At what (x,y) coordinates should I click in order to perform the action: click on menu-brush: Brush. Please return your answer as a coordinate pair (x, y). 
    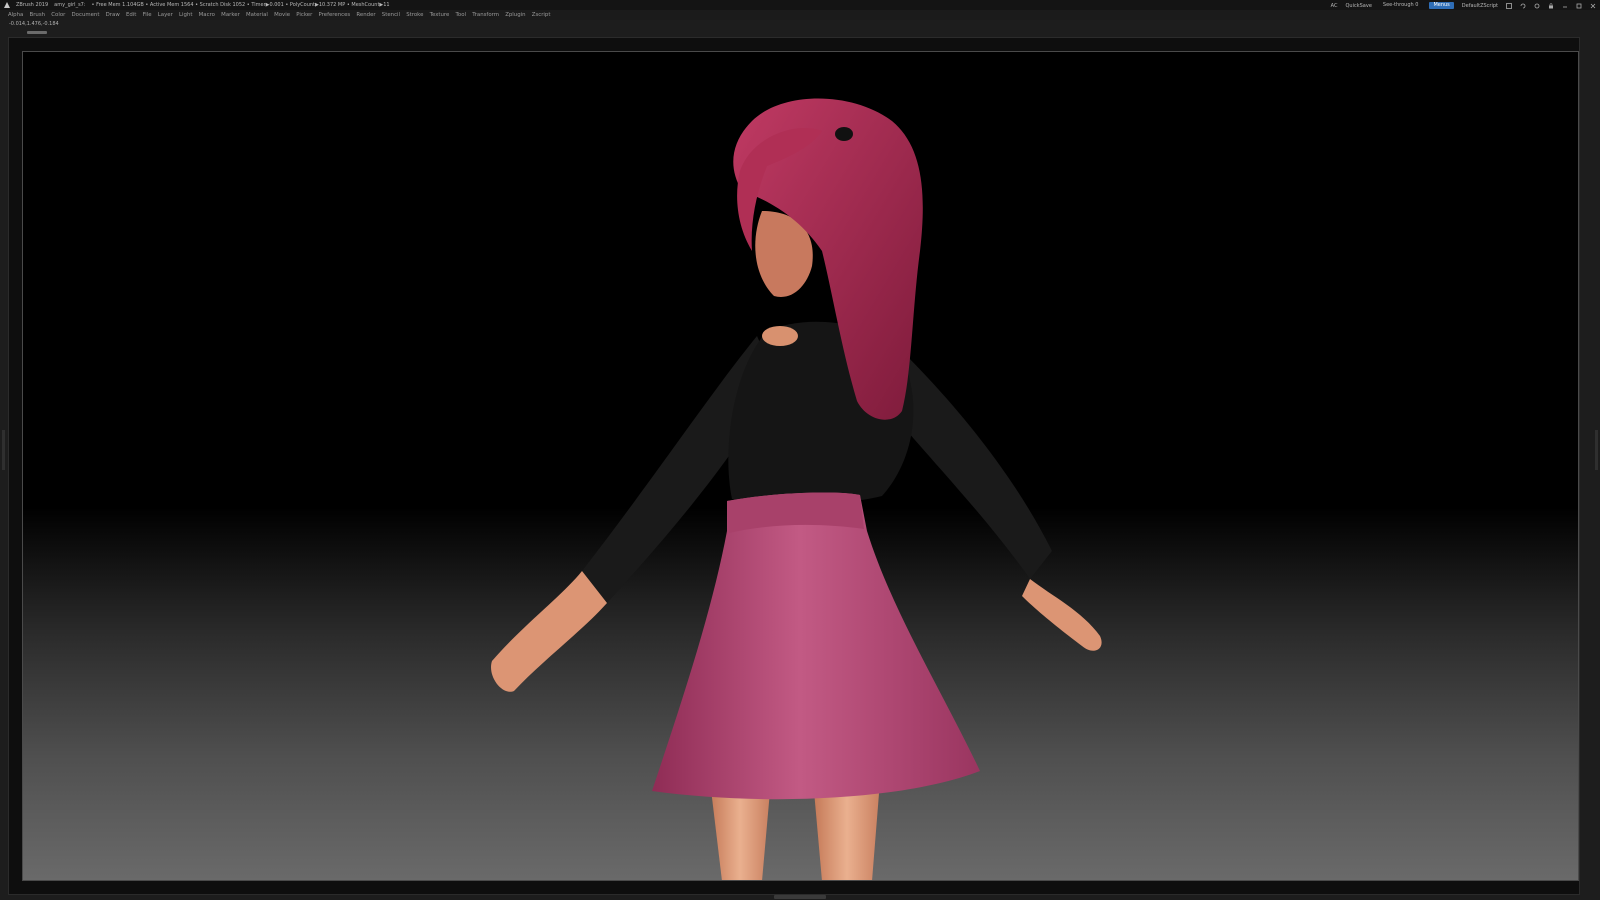
    Looking at the image, I should click on (38, 15).